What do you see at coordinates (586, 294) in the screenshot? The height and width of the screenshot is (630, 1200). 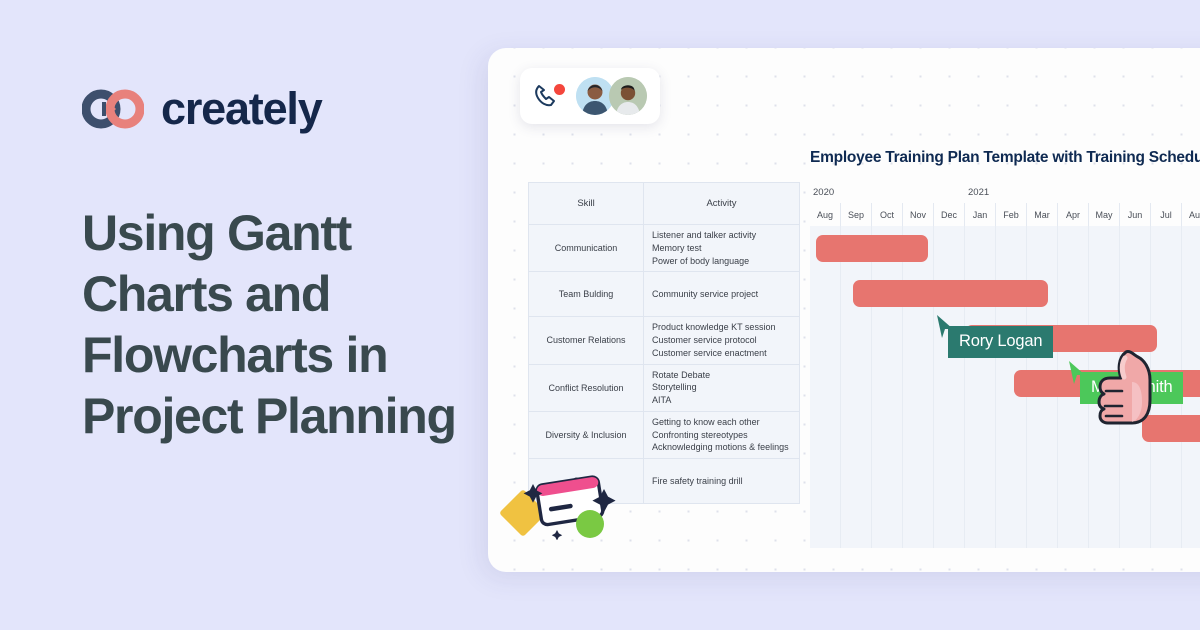 I see `cell-skill: Team Bulding` at bounding box center [586, 294].